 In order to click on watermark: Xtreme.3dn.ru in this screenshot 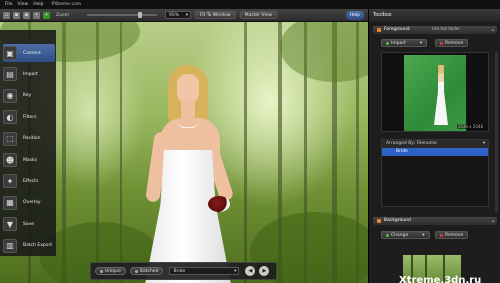, I will do `click(440, 279)`.